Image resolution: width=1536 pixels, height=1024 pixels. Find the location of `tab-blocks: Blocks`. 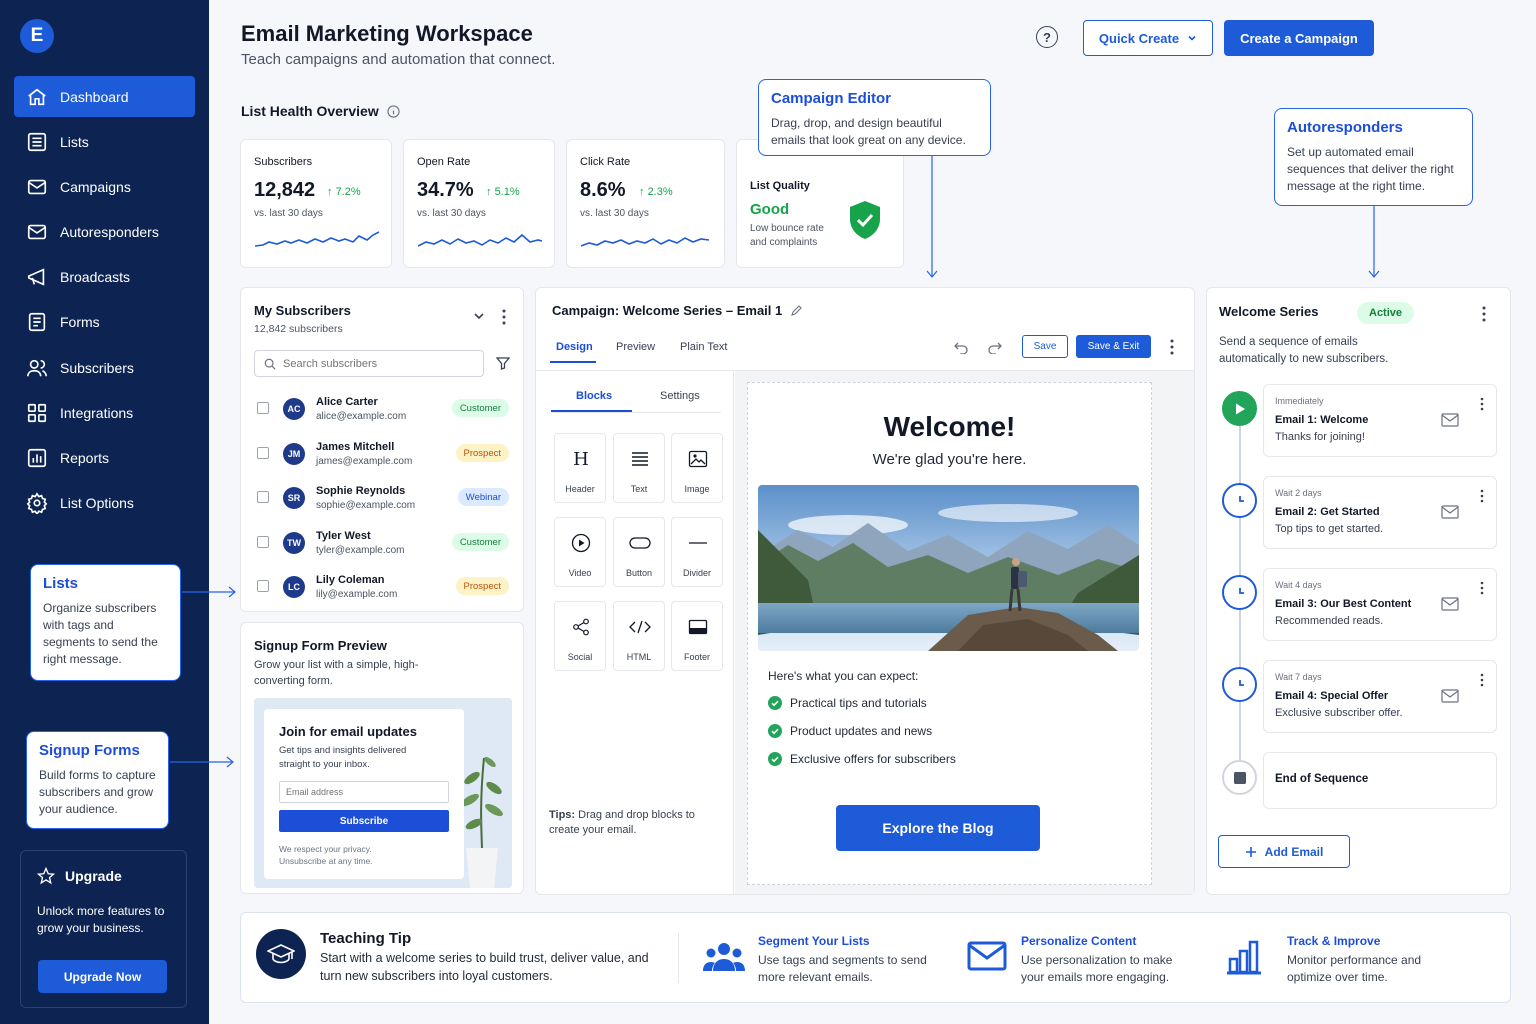

tab-blocks: Blocks is located at coordinates (594, 396).